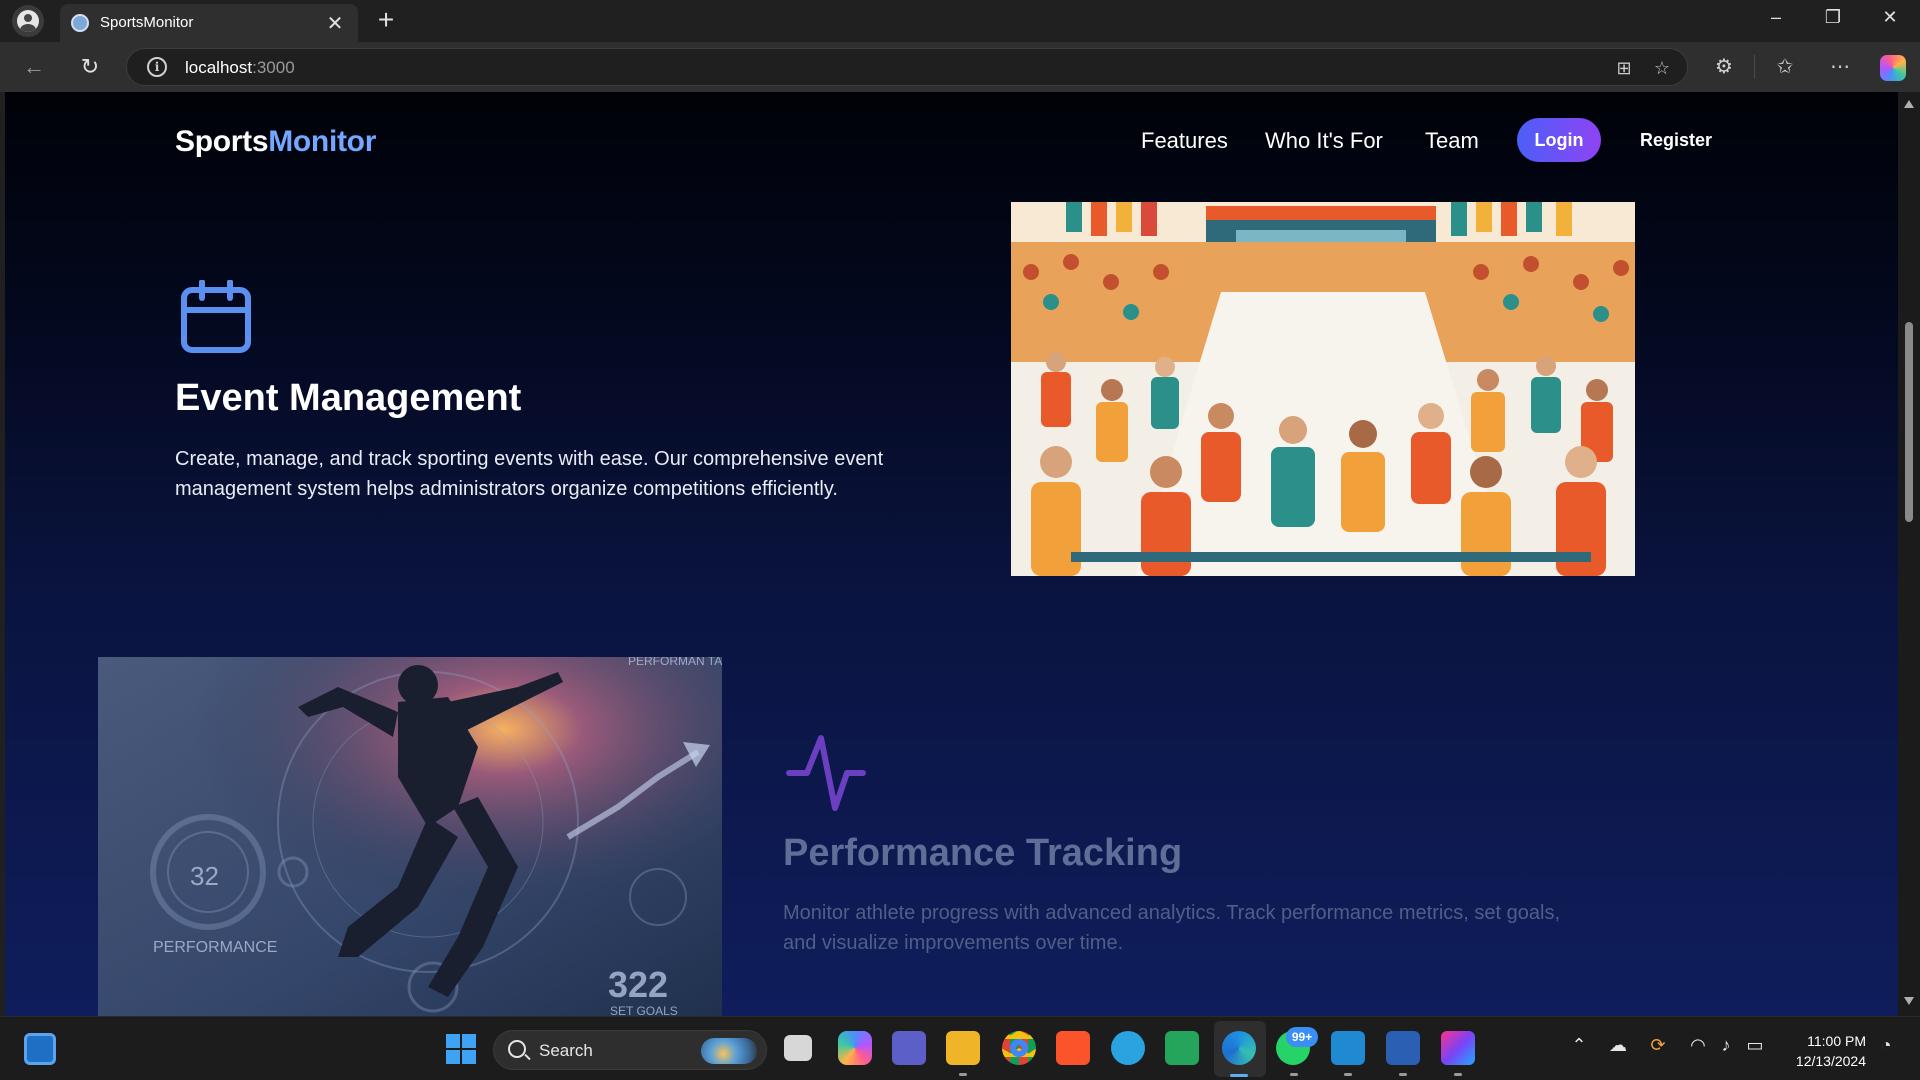  I want to click on clock-date: 12/13/2024, so click(1830, 1061).